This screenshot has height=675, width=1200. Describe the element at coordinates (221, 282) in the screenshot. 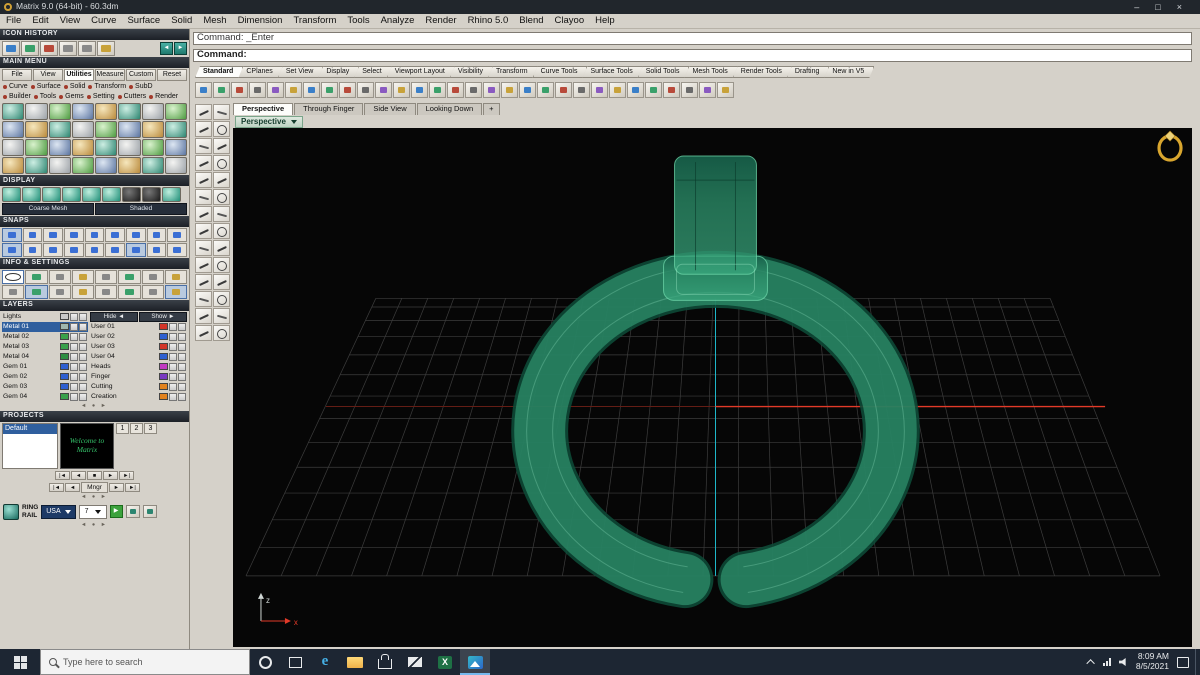

I see `join-tool-icon` at that location.